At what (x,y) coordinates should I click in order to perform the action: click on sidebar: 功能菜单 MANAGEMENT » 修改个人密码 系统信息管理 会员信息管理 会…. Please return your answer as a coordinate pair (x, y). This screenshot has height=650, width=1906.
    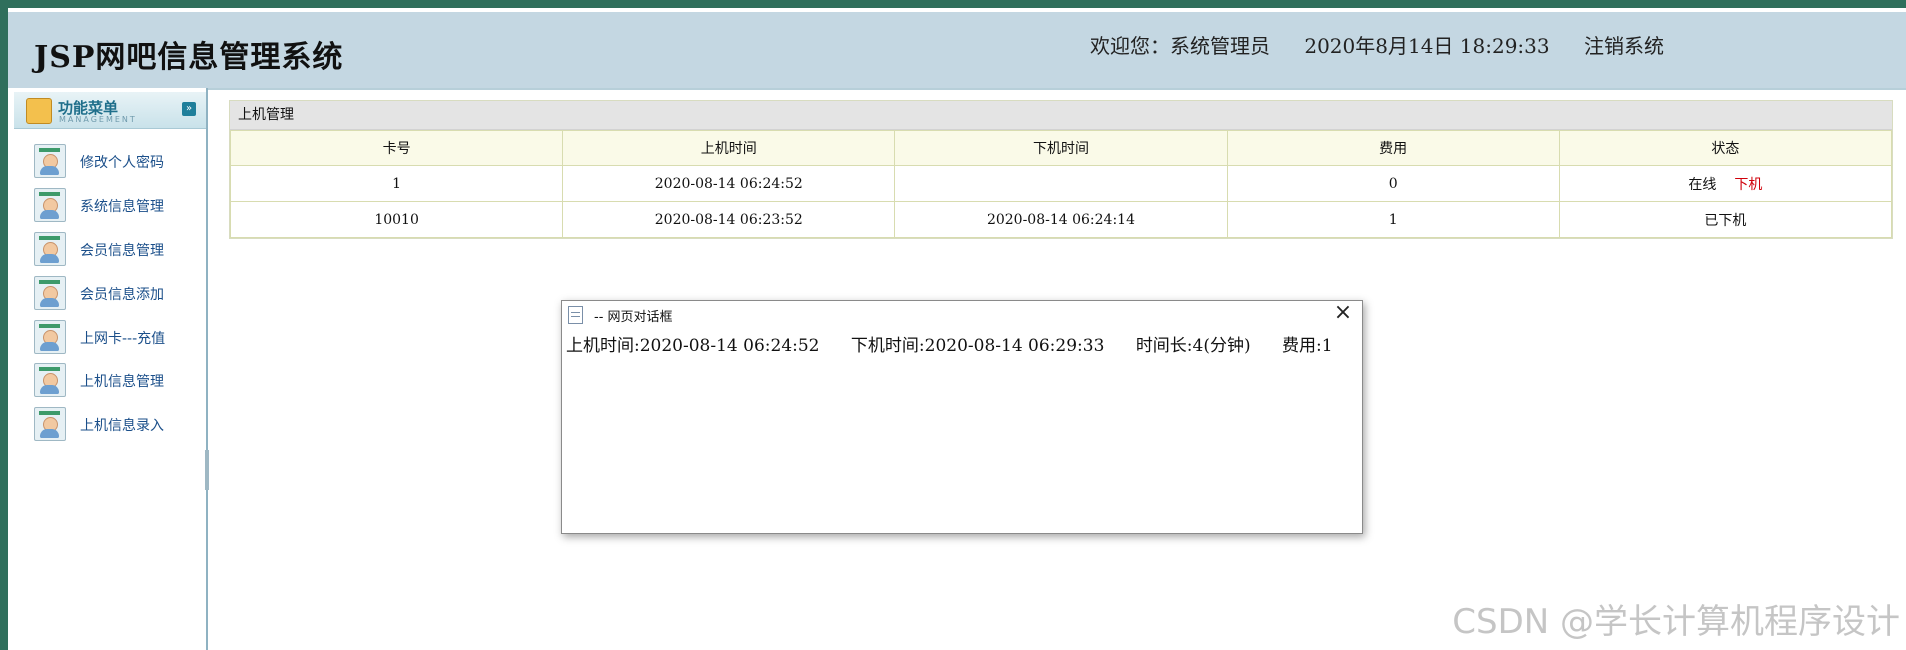
    Looking at the image, I should click on (108, 369).